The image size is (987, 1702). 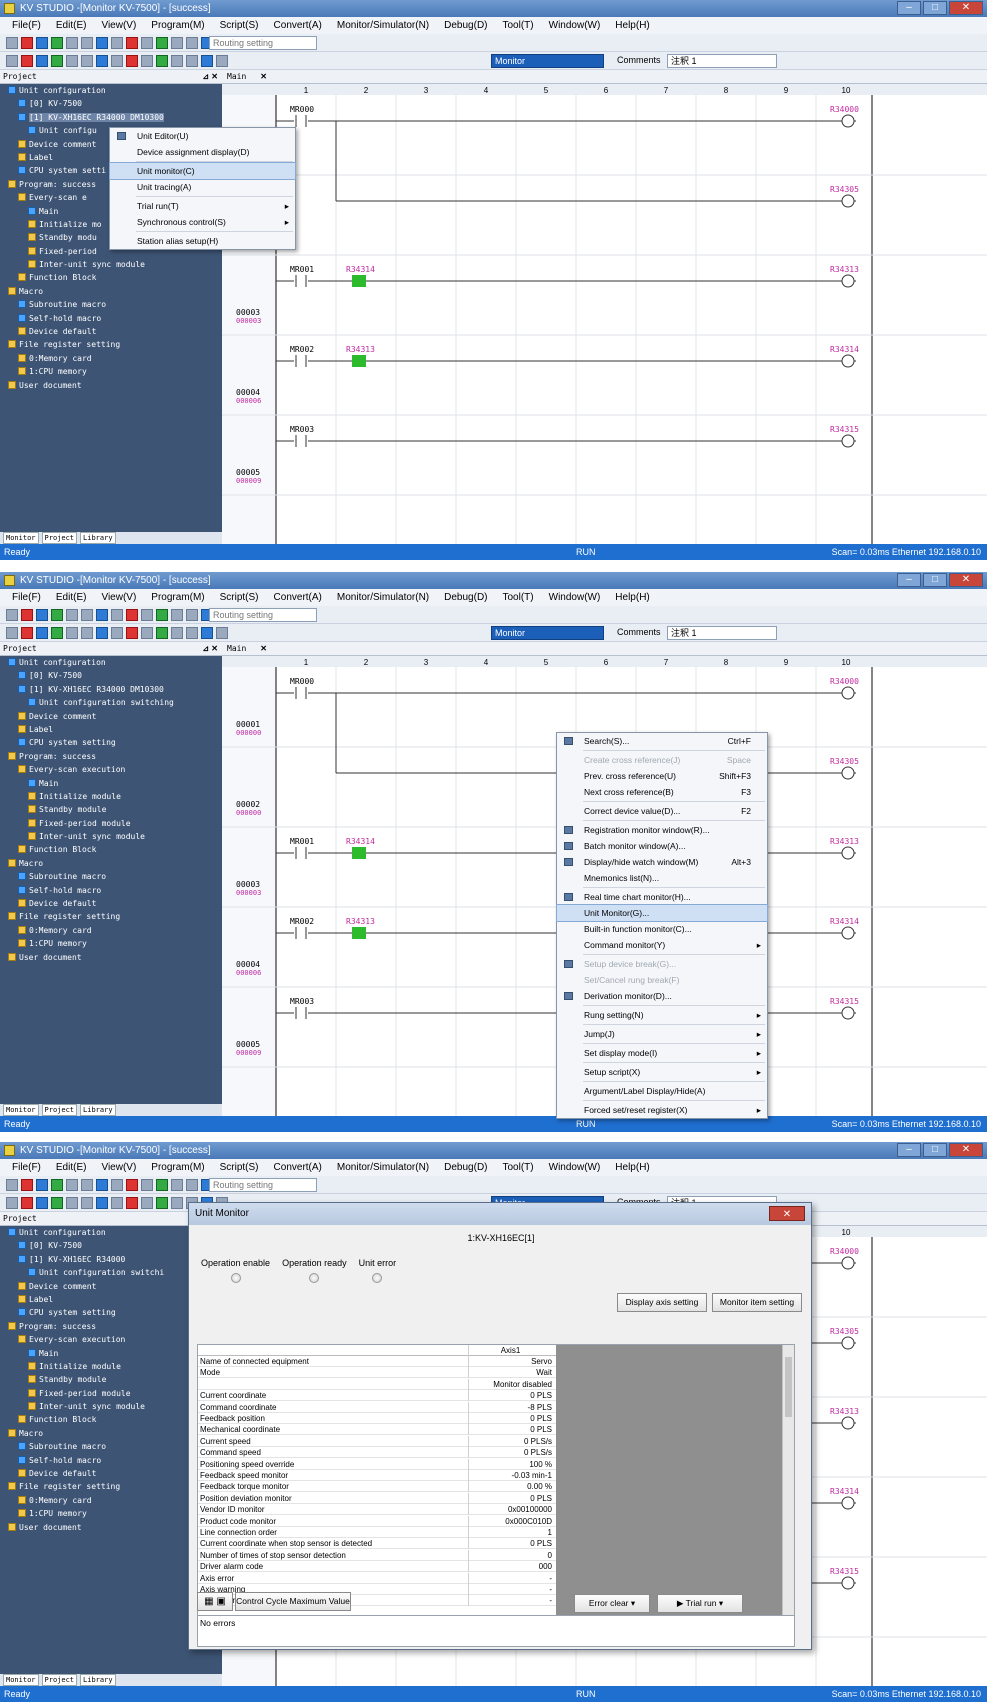 What do you see at coordinates (909, 8) in the screenshot?
I see `minimize-button: –` at bounding box center [909, 8].